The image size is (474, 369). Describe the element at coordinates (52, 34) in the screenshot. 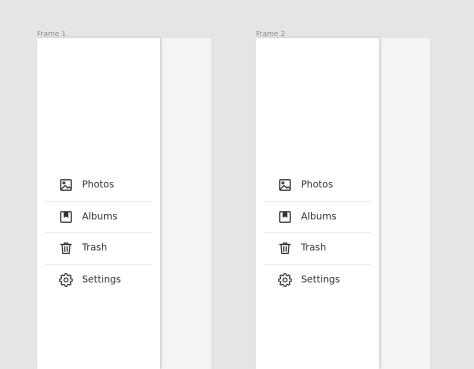

I see `frame-1-label: Frame 1` at that location.